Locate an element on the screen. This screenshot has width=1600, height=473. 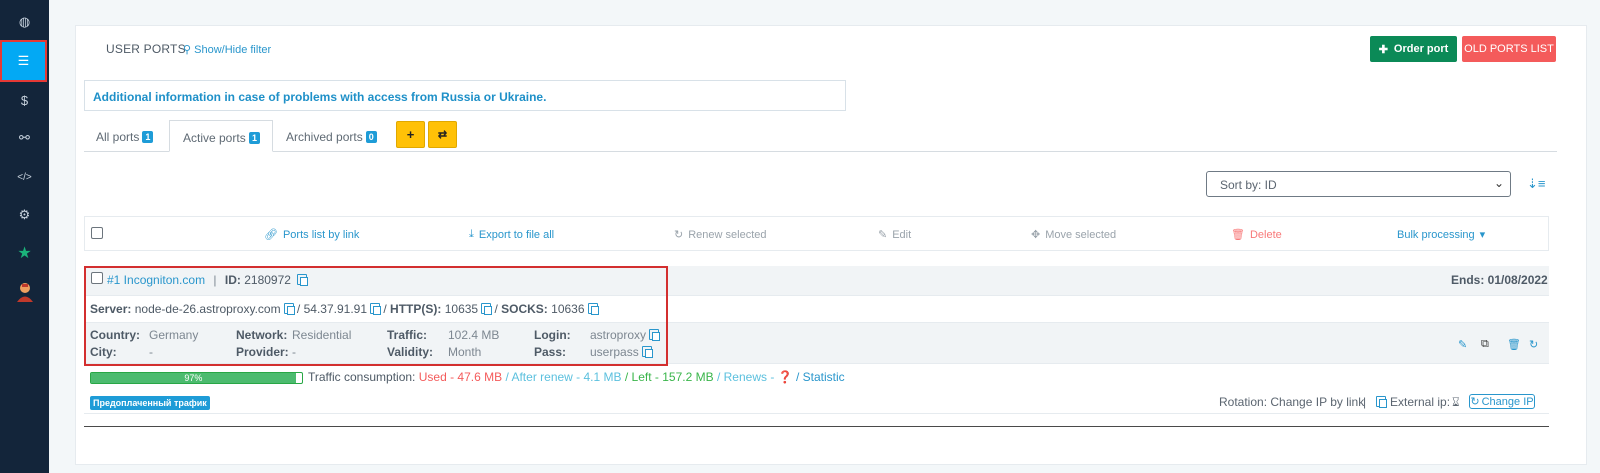
delete-button: 🗑︎ Delete is located at coordinates (1256, 235).